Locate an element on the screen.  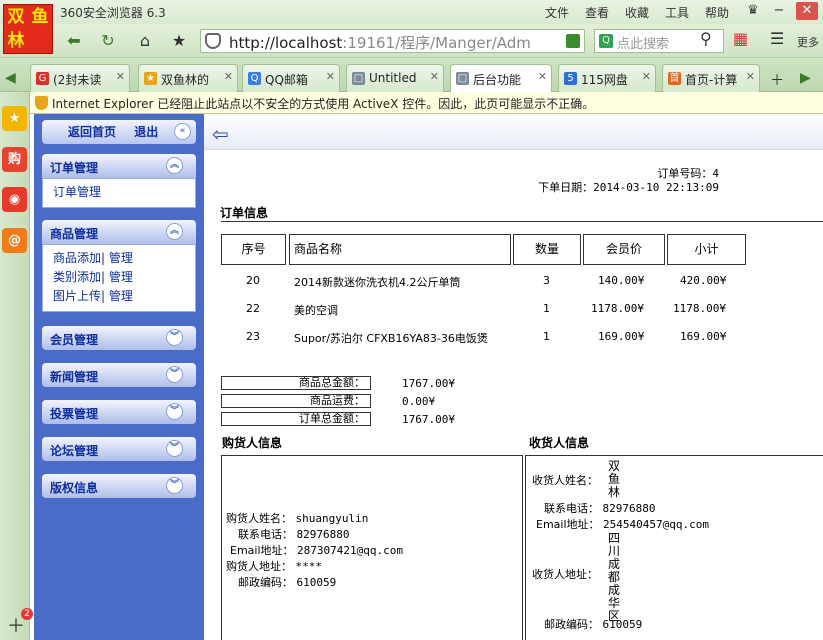
tab-scroll-right-icon: ▶ is located at coordinates (805, 78).